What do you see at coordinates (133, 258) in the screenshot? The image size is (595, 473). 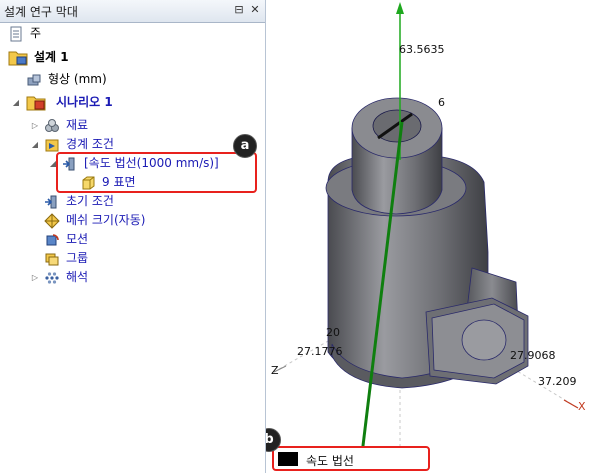 I see `tree-item-groups: 그룹` at bounding box center [133, 258].